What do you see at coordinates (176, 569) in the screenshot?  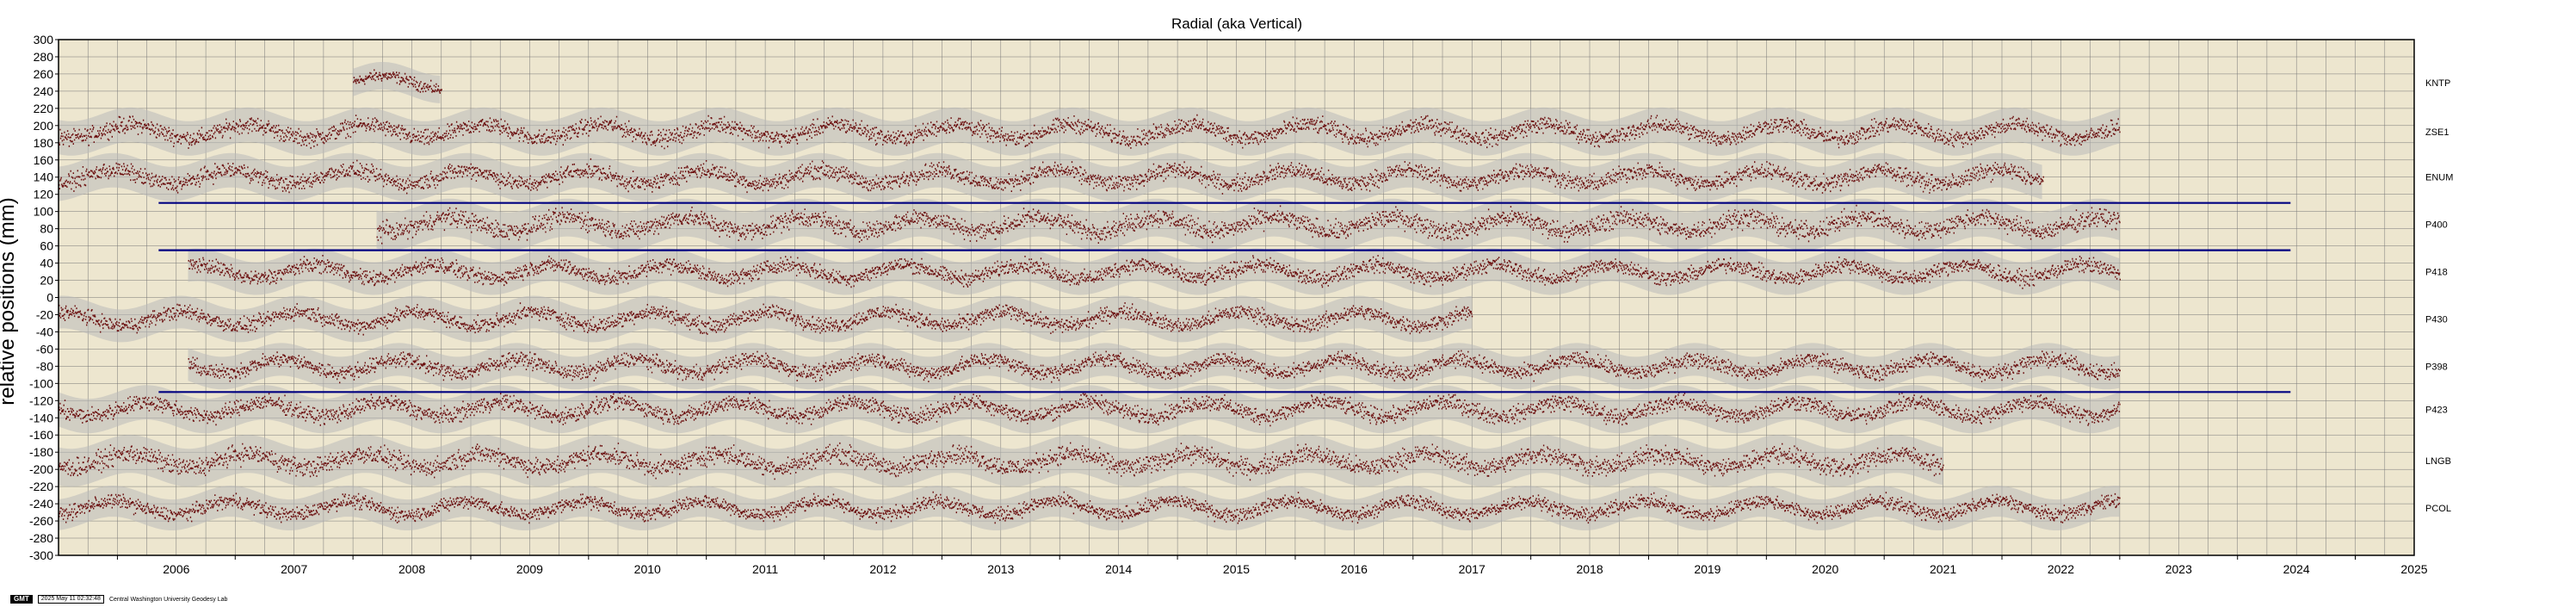 I see `x-tick-label: 2006` at bounding box center [176, 569].